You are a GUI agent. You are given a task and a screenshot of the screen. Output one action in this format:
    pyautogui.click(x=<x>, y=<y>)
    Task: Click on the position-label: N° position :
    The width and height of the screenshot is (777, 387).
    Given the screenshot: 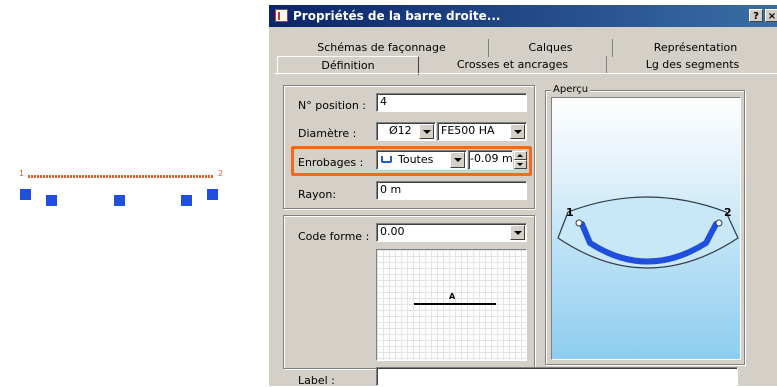 What is the action you would take?
    pyautogui.click(x=332, y=105)
    